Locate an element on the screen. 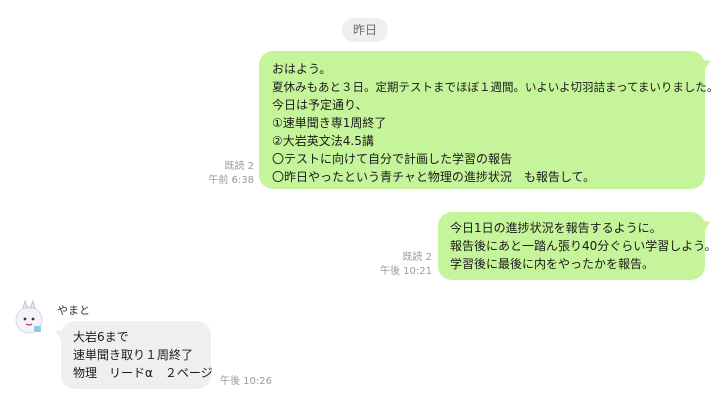  message-line: 今日は予定通り、 is located at coordinates (320, 105).